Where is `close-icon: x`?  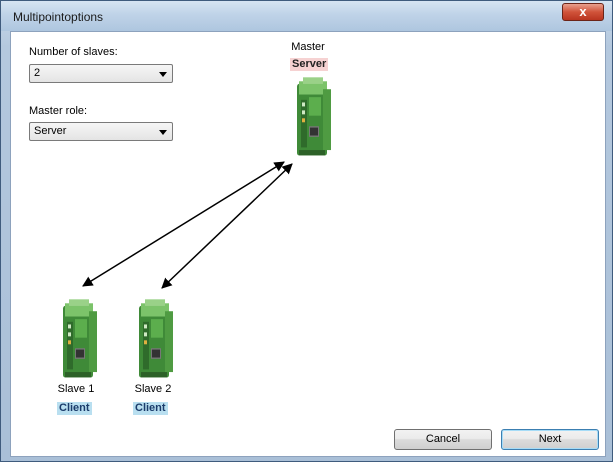 close-icon: x is located at coordinates (583, 11).